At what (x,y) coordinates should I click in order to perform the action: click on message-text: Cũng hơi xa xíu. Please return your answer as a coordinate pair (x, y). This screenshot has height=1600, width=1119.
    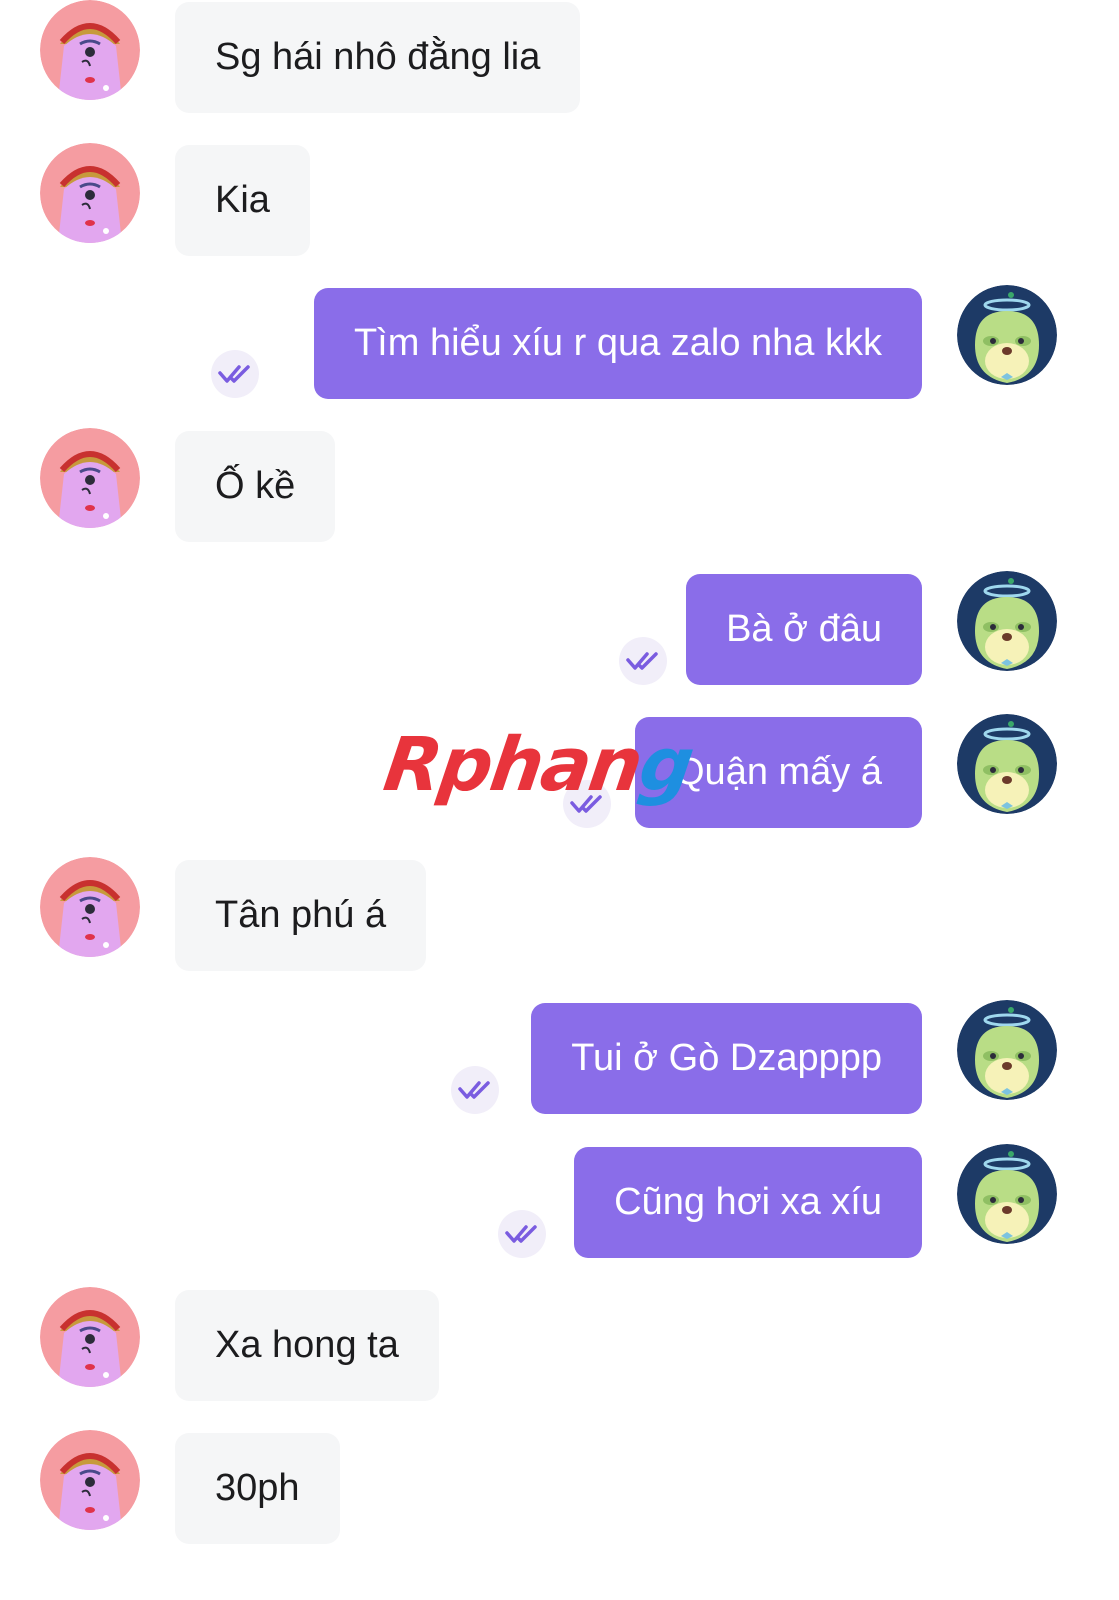
    Looking at the image, I should click on (748, 1202).